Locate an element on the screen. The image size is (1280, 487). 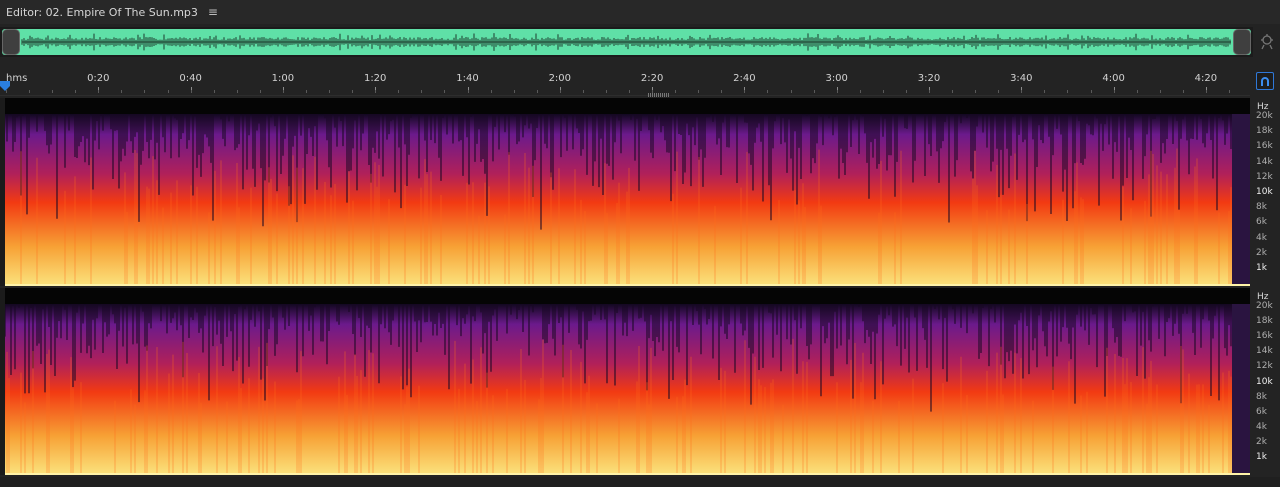
panel-resize-grip is located at coordinates (659, 95).